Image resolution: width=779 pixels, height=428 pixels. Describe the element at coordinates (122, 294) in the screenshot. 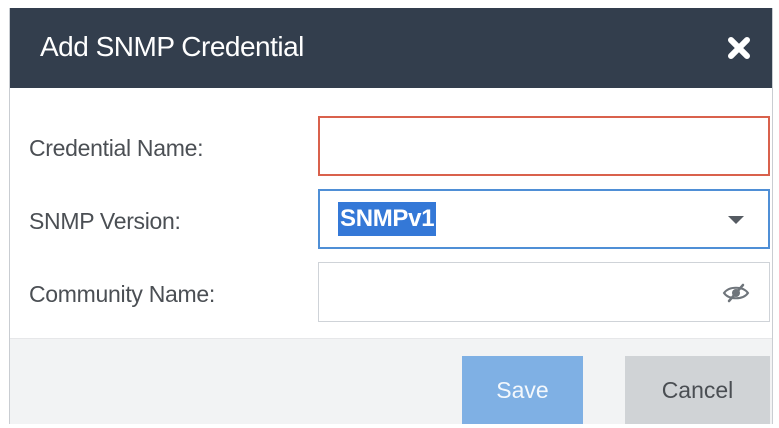

I see `community-name-label: Community Name:` at that location.